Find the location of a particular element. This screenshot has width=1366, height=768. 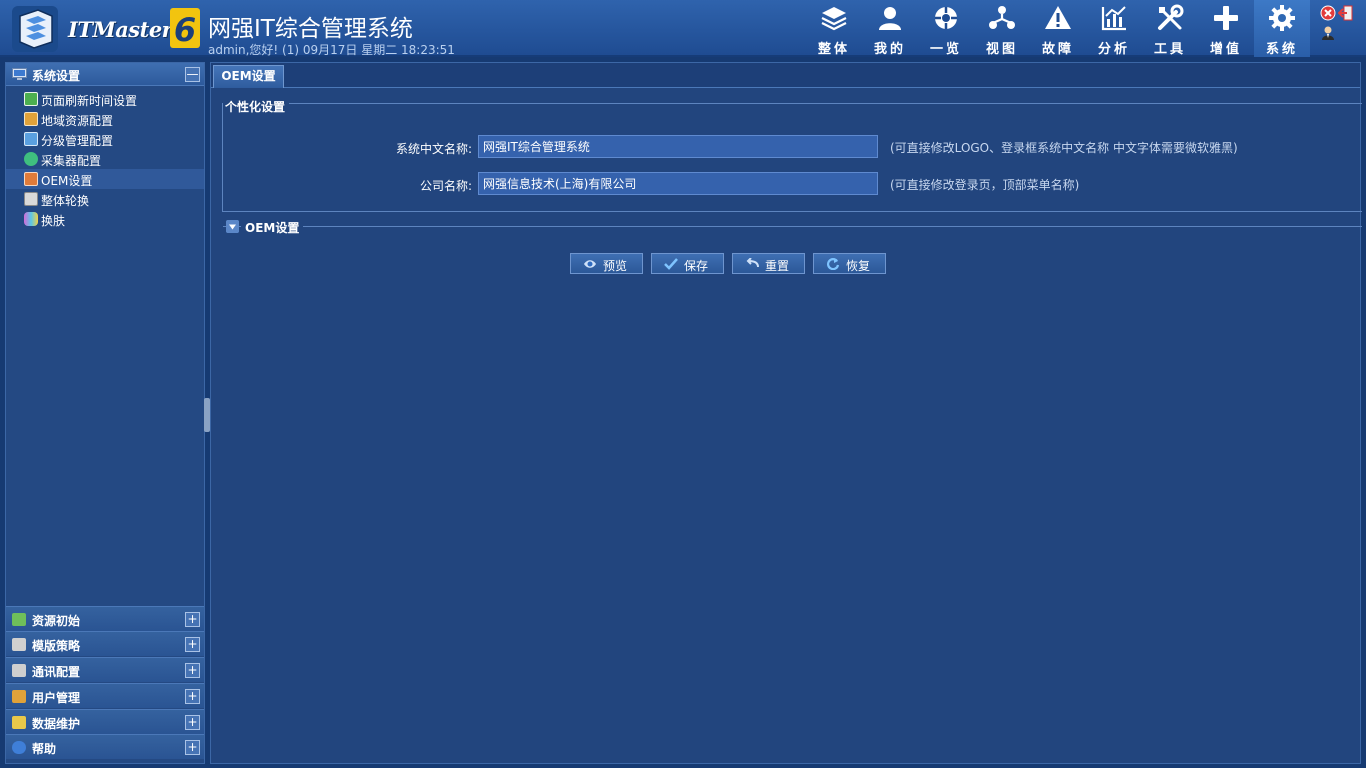

collector-icon is located at coordinates (31, 159).